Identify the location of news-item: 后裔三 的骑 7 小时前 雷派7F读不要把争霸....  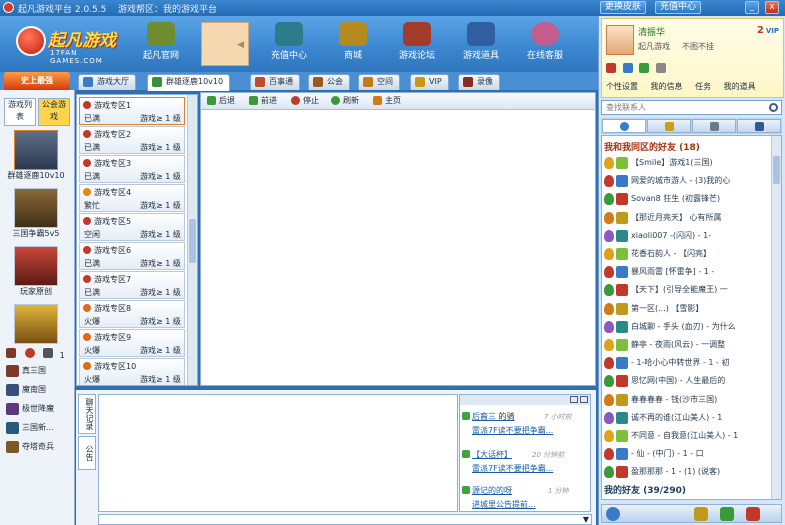
(520, 427).